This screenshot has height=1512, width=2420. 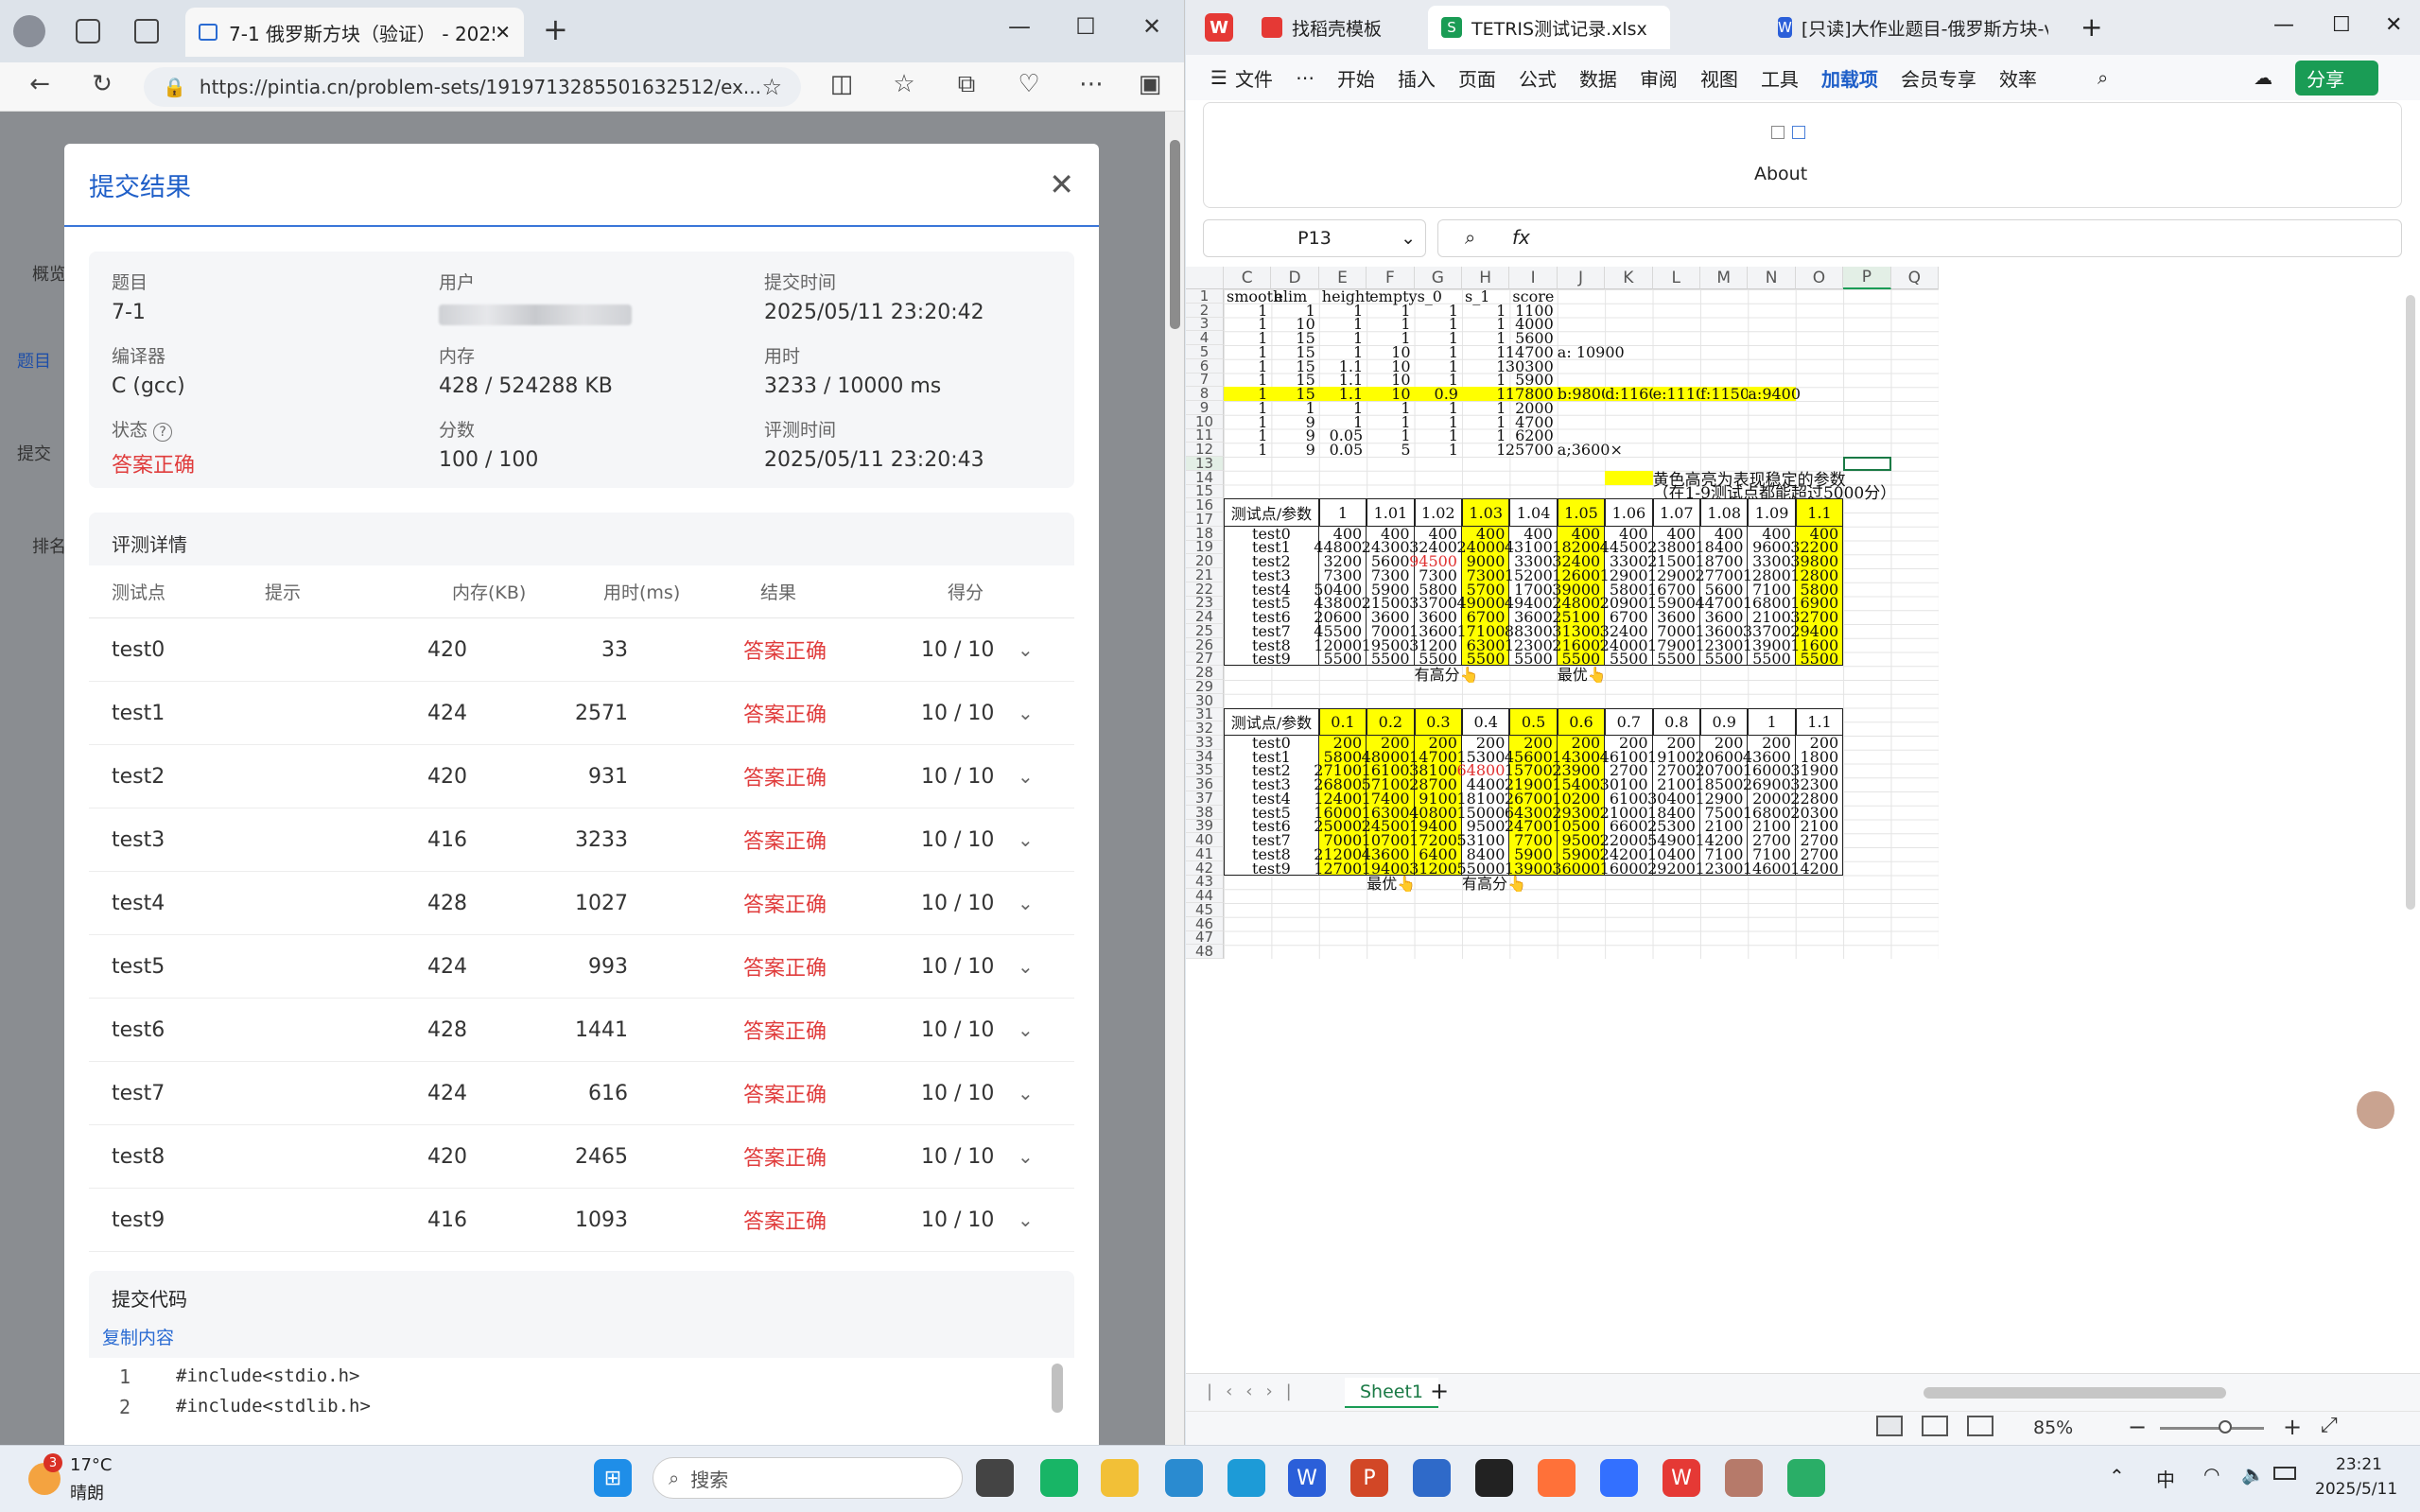 What do you see at coordinates (1850, 78) in the screenshot?
I see `menu-addins: 加载项` at bounding box center [1850, 78].